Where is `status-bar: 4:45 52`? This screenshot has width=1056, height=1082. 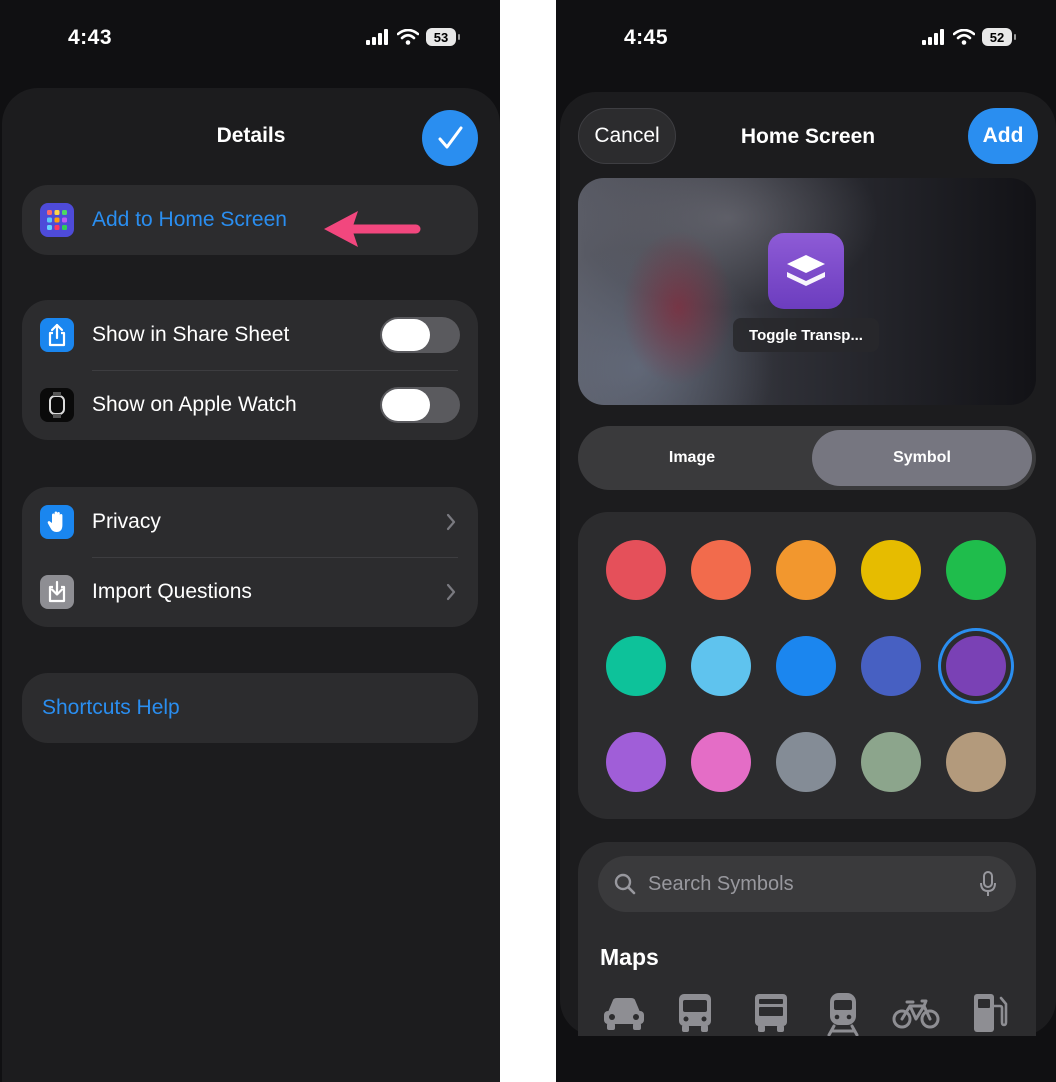 status-bar: 4:45 52 is located at coordinates (806, 39).